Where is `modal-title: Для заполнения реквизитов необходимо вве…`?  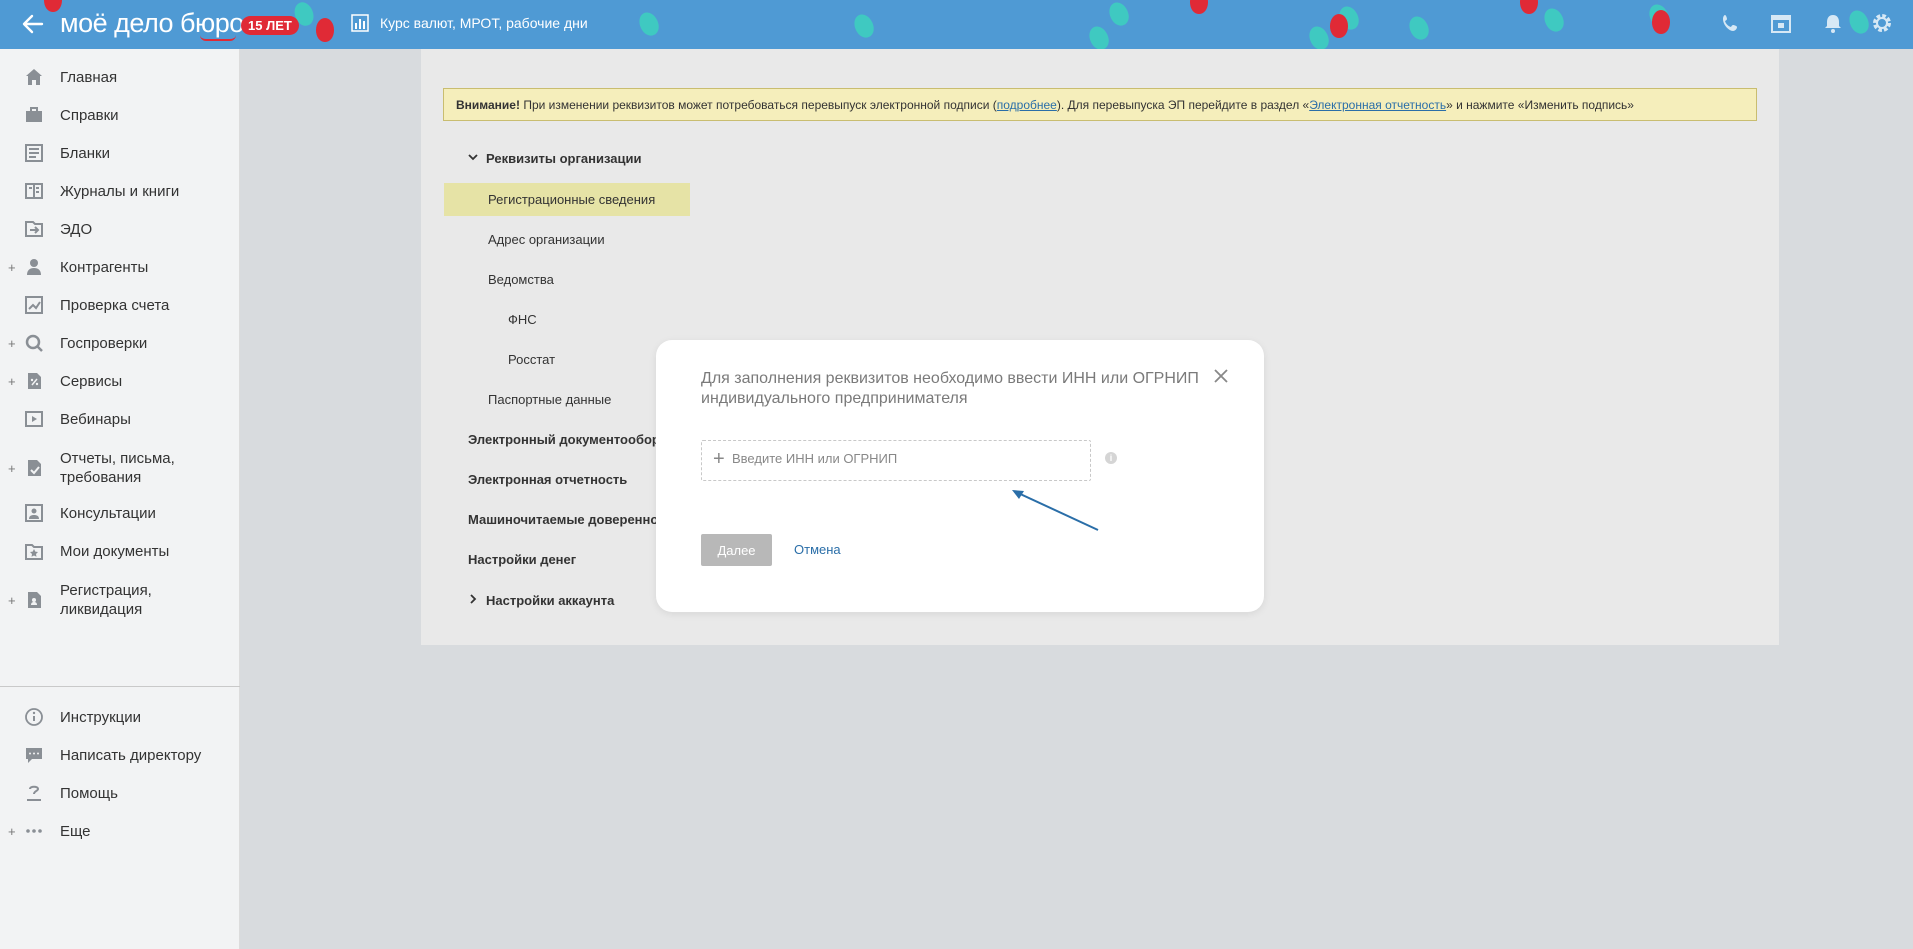 modal-title: Для заполнения реквизитов необходимо вве… is located at coordinates (950, 388).